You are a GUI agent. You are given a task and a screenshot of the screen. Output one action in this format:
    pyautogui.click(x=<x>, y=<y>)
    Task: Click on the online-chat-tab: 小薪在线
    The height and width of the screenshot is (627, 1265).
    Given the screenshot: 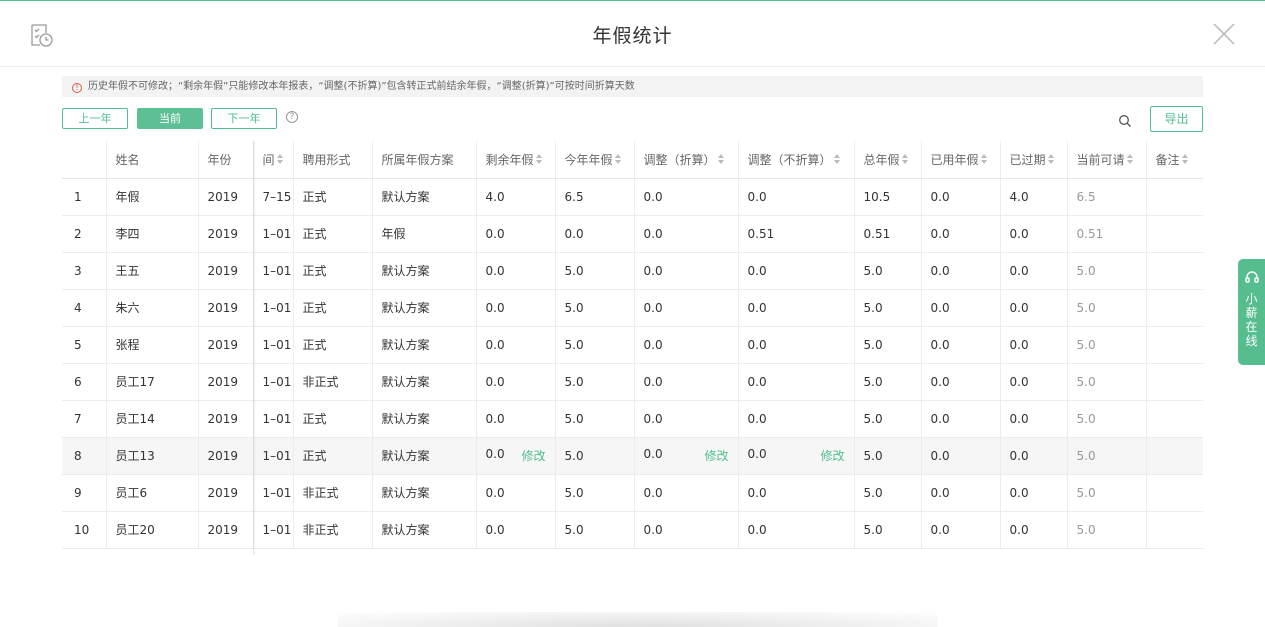 What is the action you would take?
    pyautogui.click(x=1251, y=312)
    